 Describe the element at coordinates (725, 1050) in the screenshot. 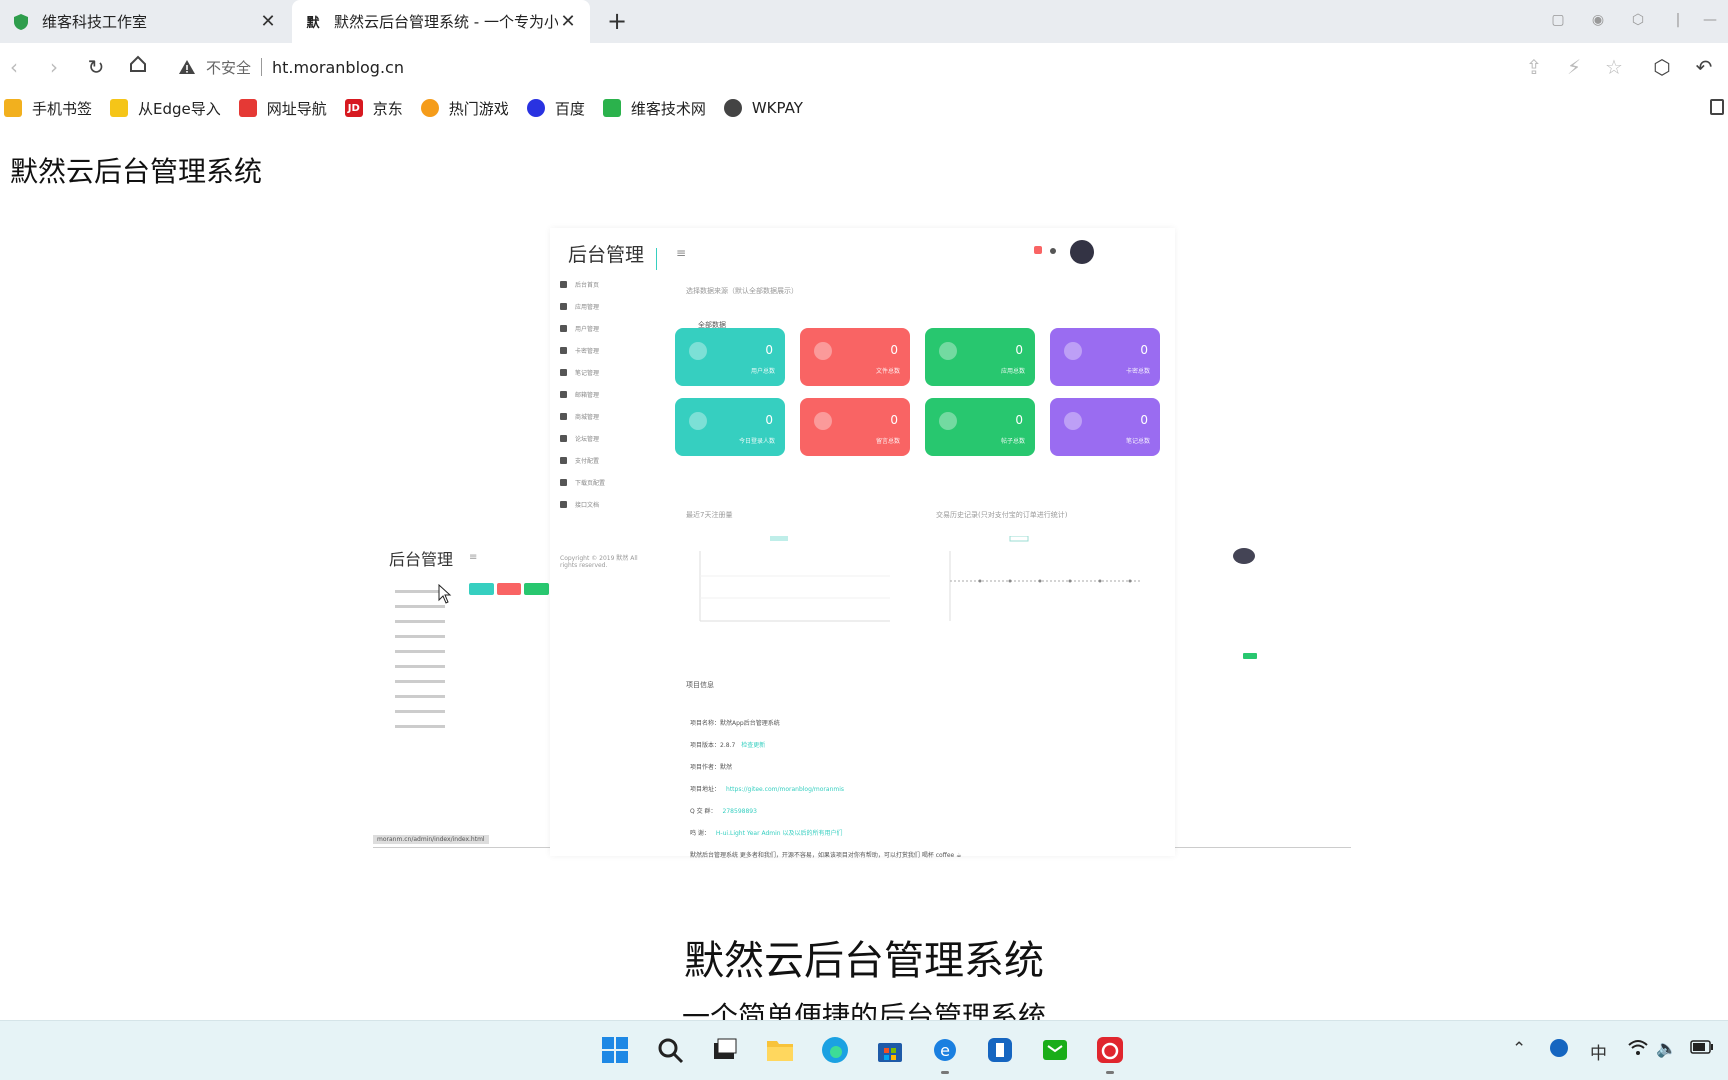

I see `task-view-icon` at that location.